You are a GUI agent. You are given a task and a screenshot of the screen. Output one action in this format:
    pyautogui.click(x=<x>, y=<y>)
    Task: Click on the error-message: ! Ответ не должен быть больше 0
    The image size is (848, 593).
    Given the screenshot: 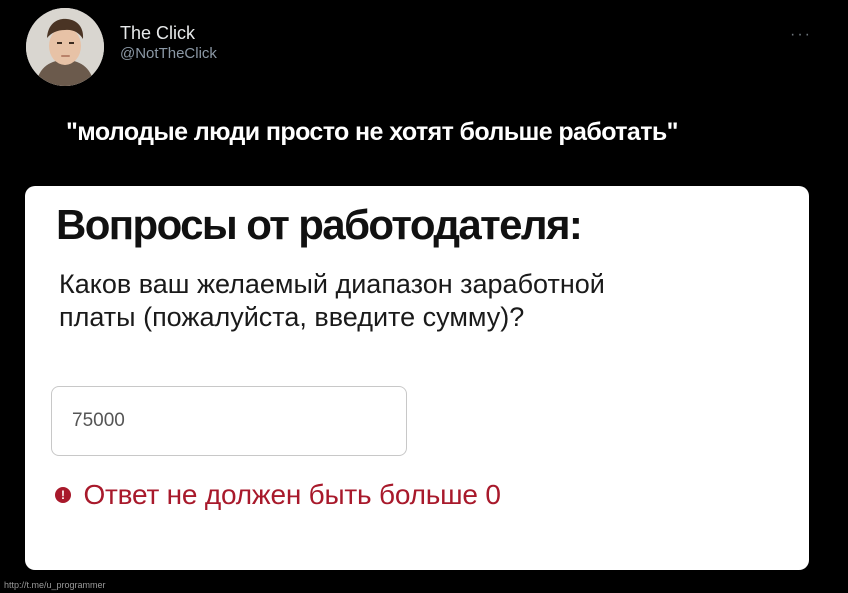 What is the action you would take?
    pyautogui.click(x=278, y=496)
    